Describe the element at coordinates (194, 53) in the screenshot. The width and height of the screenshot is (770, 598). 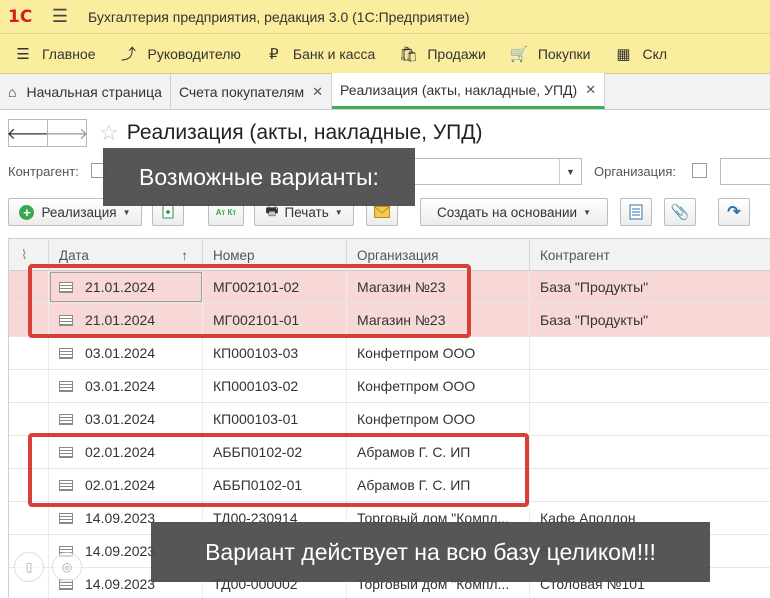
I see `section-label: Руководителю` at that location.